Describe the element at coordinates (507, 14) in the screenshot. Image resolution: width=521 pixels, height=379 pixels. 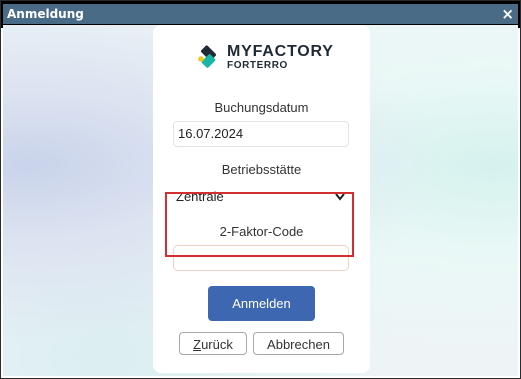
I see `close-icon: ×` at that location.